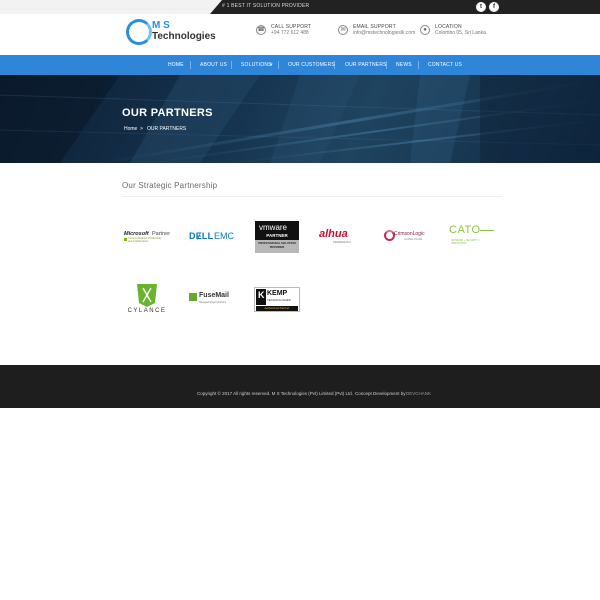 Image resolution: width=600 pixels, height=600 pixels. What do you see at coordinates (343, 30) in the screenshot?
I see `envelope-icon: ✉` at bounding box center [343, 30].